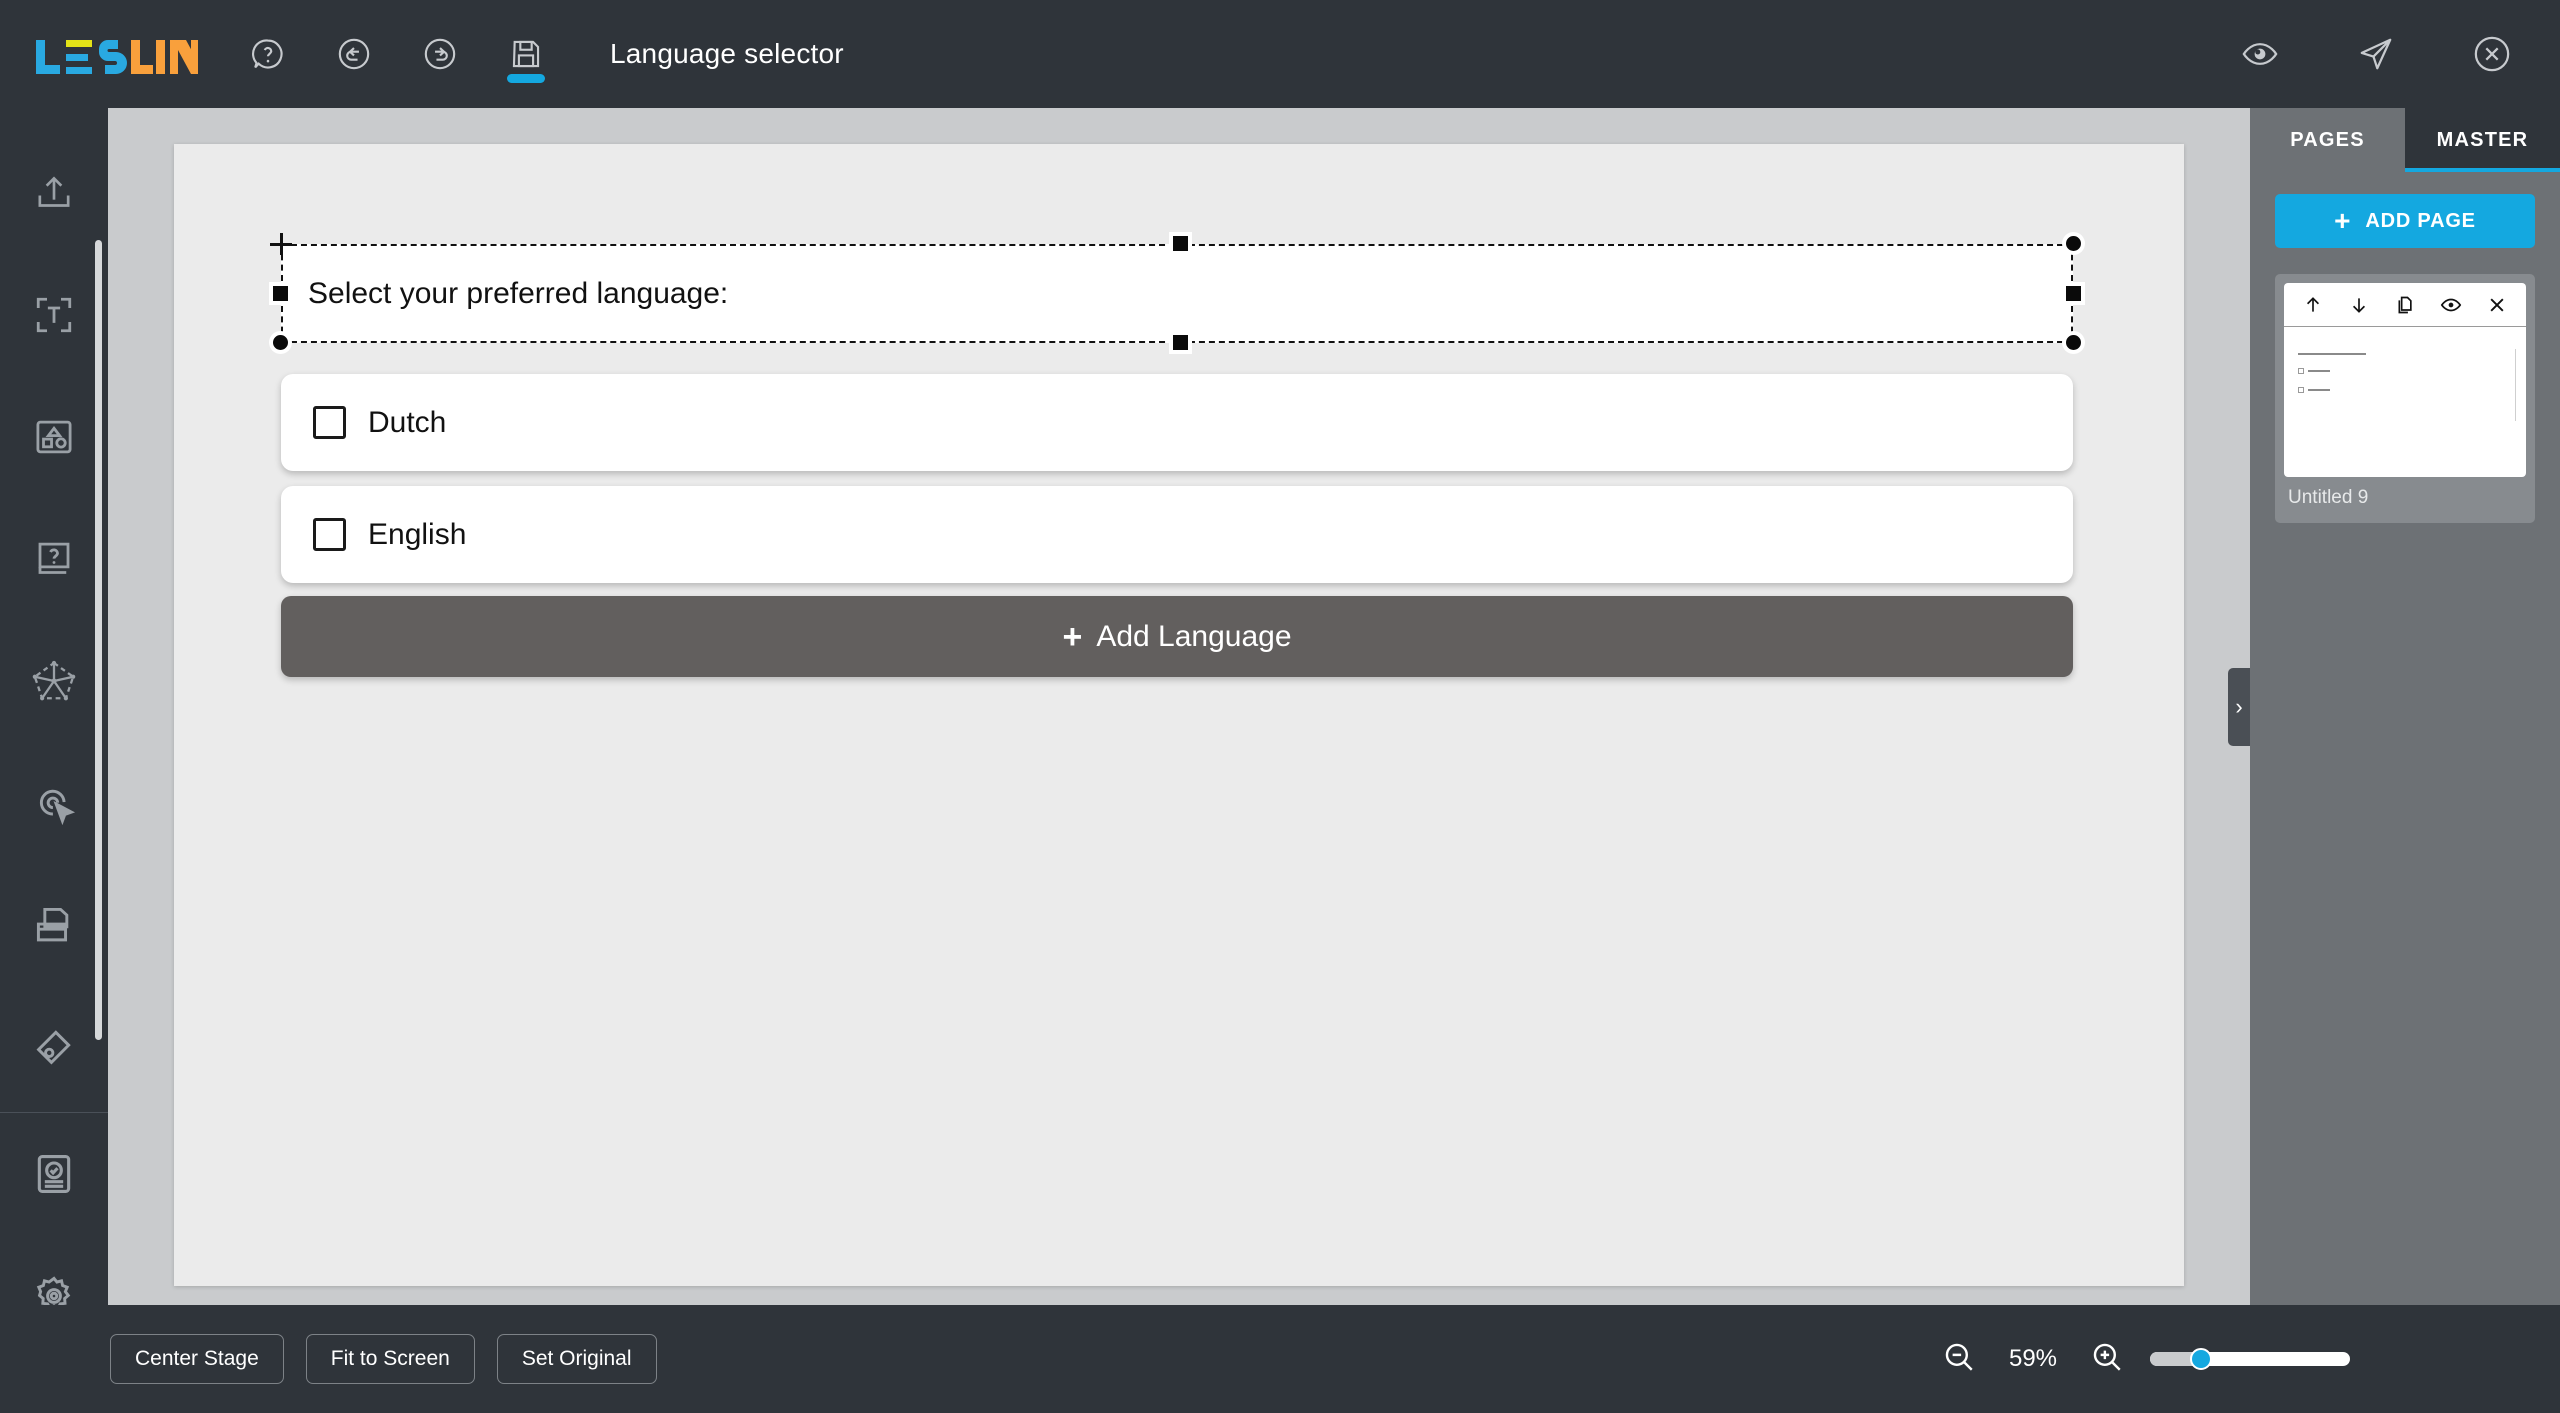 The width and height of the screenshot is (2560, 1413). Describe the element at coordinates (98, 640) in the screenshot. I see `sidebar-scrollbar` at that location.